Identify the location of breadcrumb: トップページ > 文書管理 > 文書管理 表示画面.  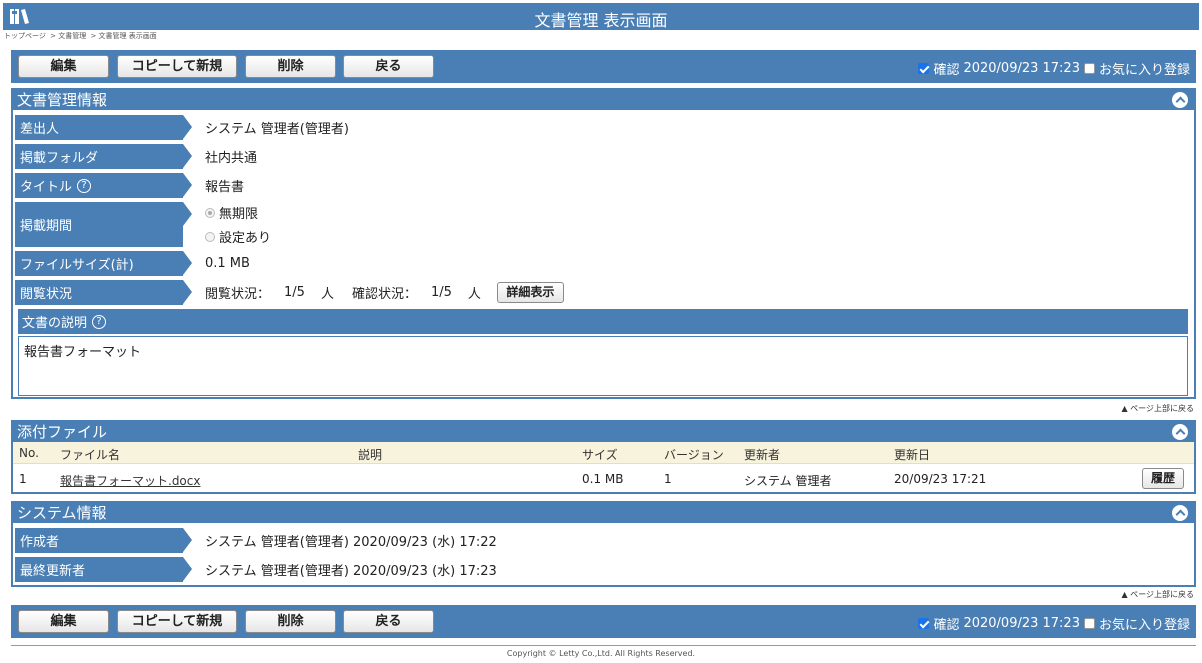
(81, 36).